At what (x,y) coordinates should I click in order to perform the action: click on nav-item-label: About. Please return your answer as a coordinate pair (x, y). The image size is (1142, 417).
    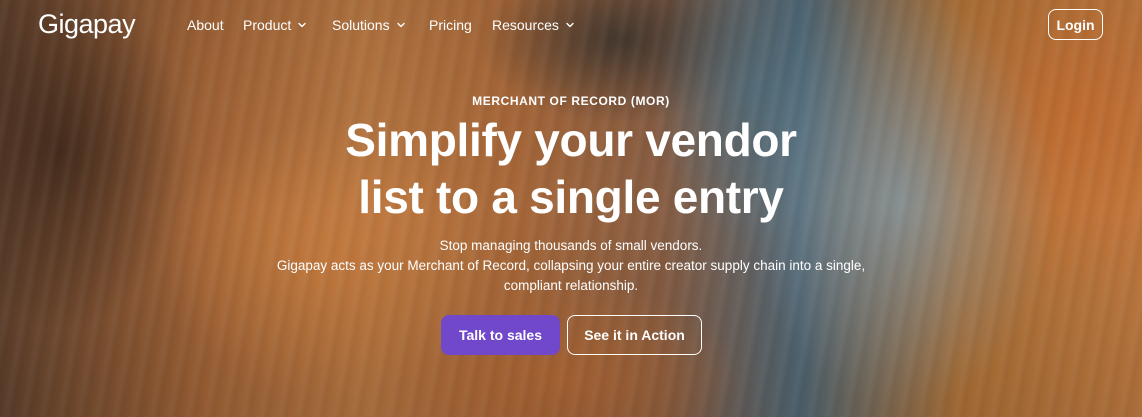
    Looking at the image, I should click on (205, 25).